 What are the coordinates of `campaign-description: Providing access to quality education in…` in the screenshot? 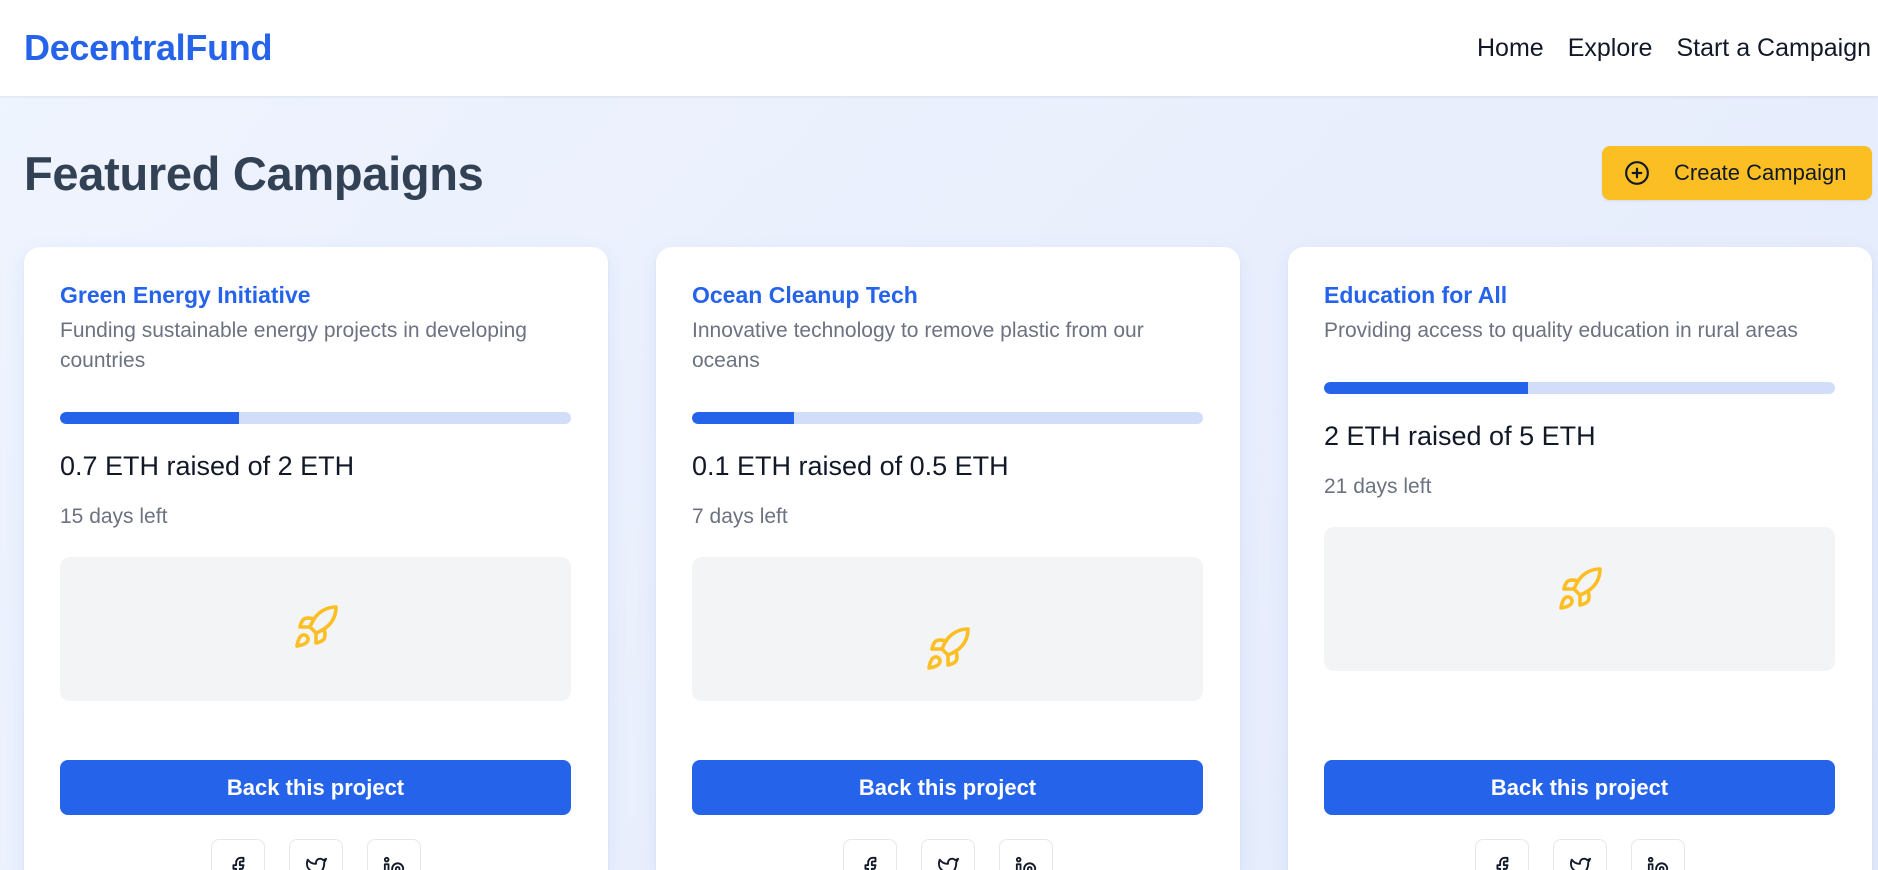 It's located at (1561, 330).